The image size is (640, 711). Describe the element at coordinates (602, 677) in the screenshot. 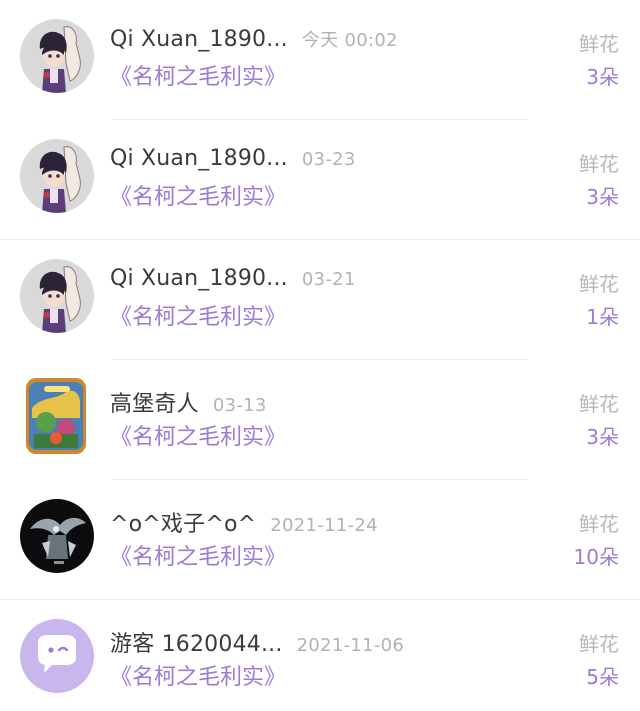

I see `gift-count: 5朵` at that location.